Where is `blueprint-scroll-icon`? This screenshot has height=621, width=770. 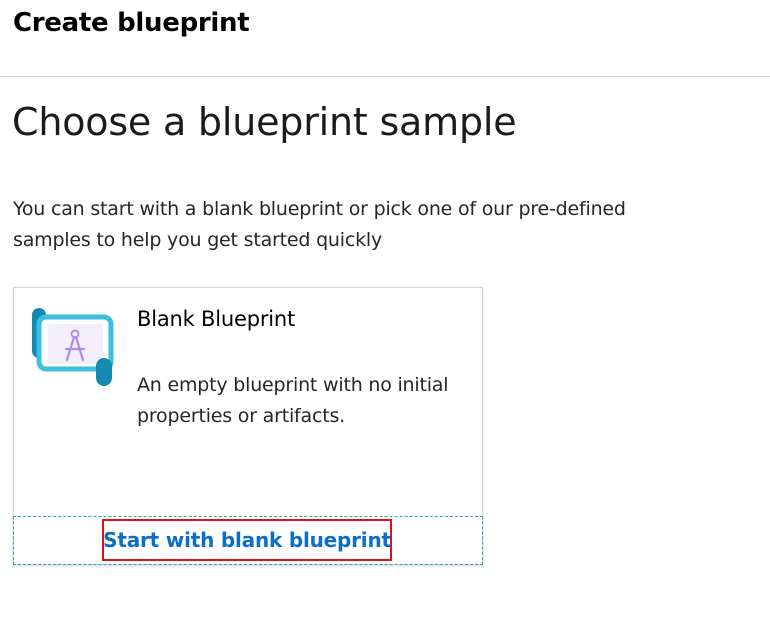
blueprint-scroll-icon is located at coordinates (73, 347).